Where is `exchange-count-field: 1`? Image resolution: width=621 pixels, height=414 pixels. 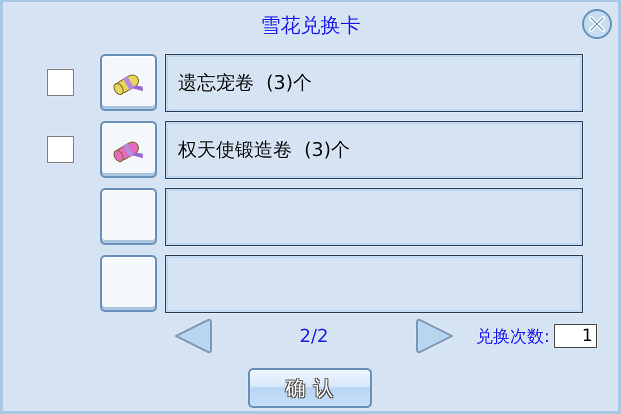 exchange-count-field: 1 is located at coordinates (575, 336).